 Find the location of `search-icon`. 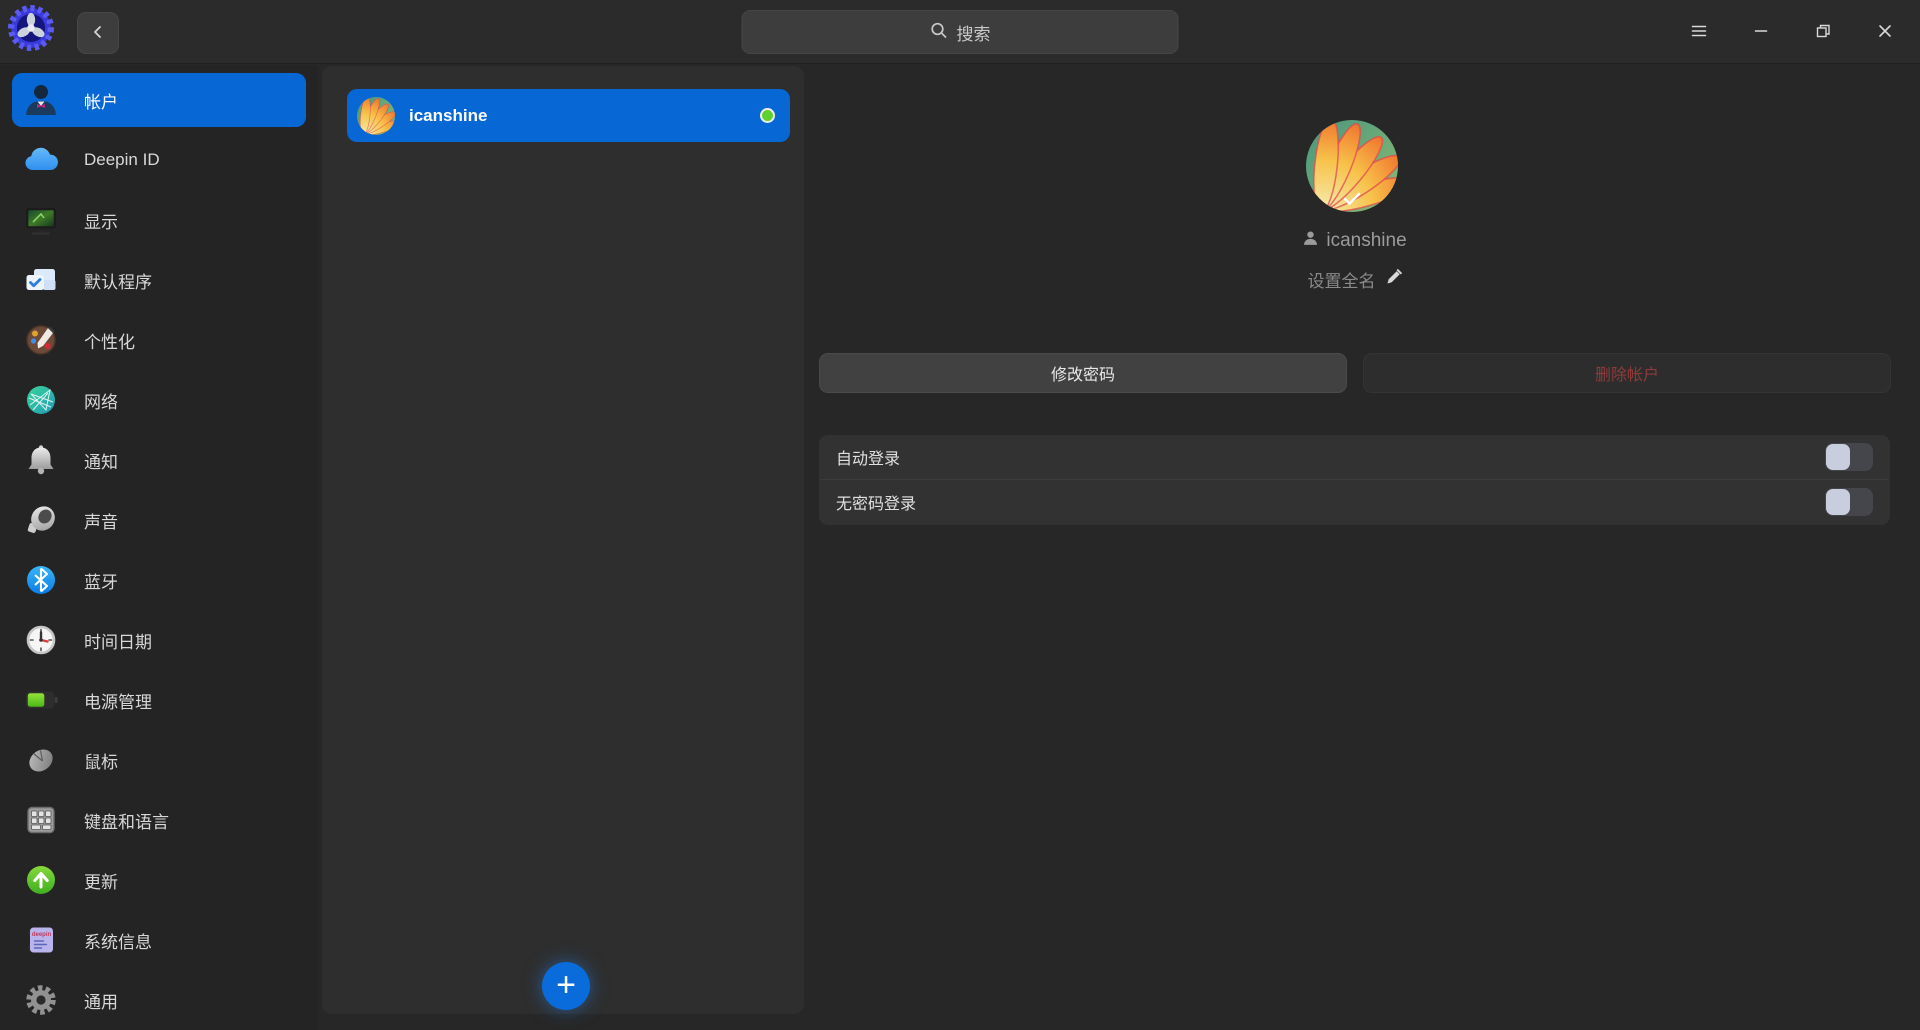

search-icon is located at coordinates (939, 32).